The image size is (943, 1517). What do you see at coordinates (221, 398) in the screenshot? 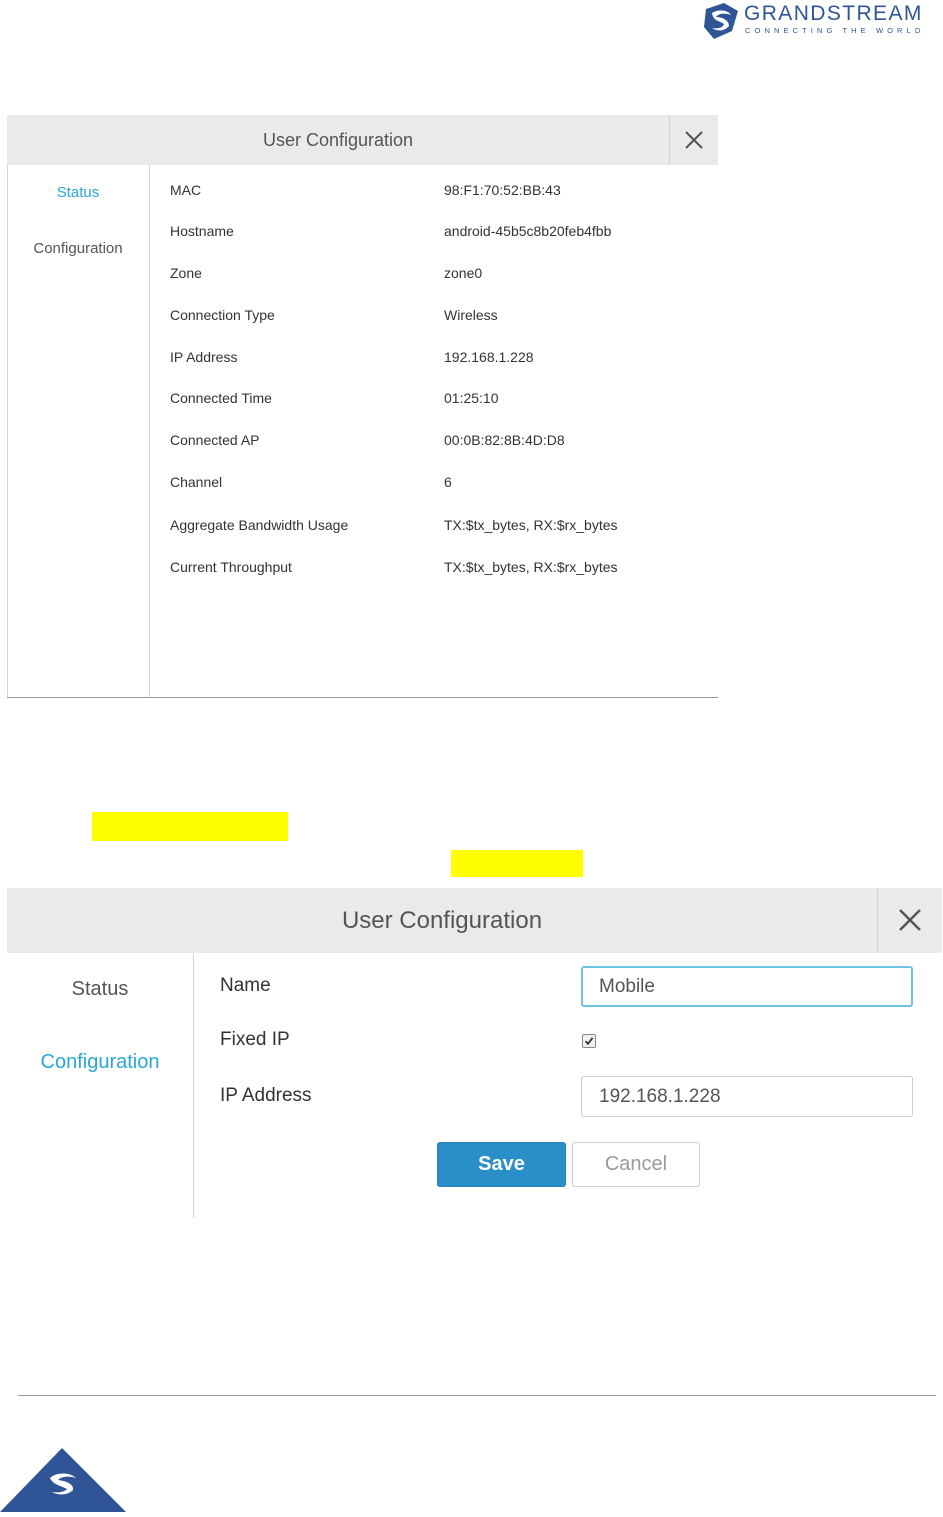
I see `connected-time-label: Connected Time` at bounding box center [221, 398].